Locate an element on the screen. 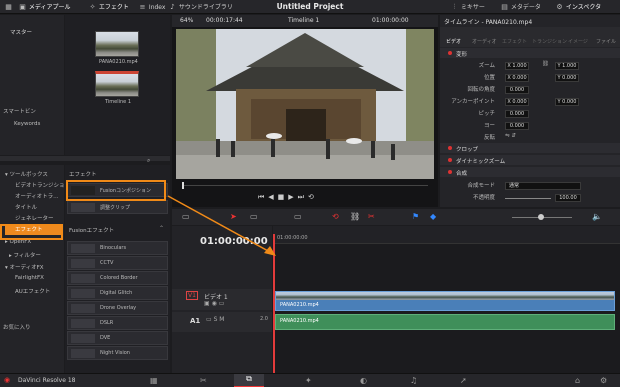 This screenshot has height=387, width=620. tab-effects: エフェクト is located at coordinates (514, 41).